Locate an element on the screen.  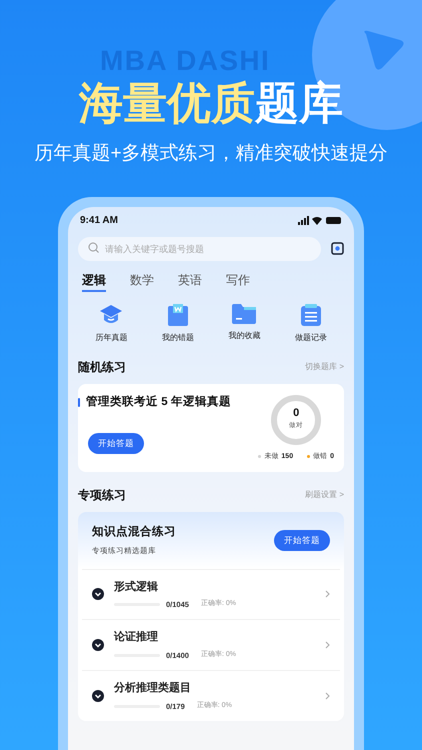
shortcut-label: 做题记录 is located at coordinates (310, 338).